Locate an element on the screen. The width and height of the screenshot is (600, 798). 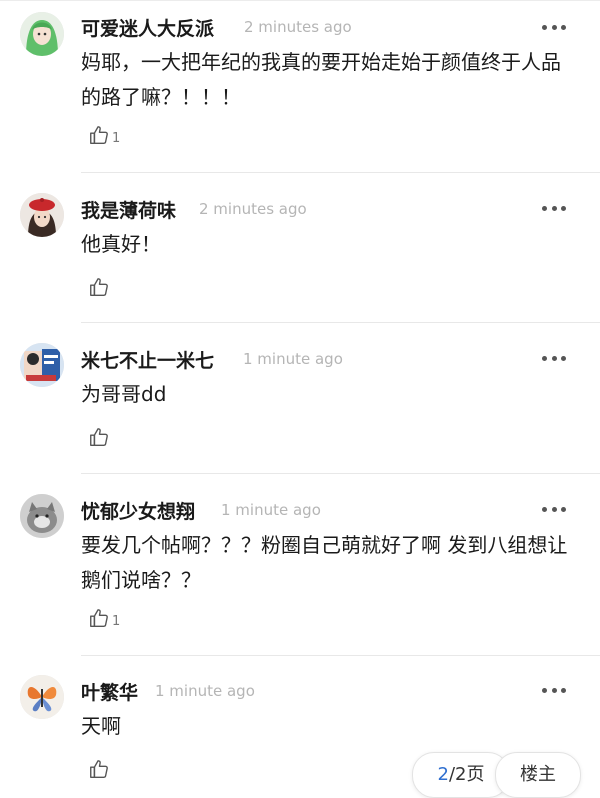
owner-only-button: 楼主 is located at coordinates (538, 775).